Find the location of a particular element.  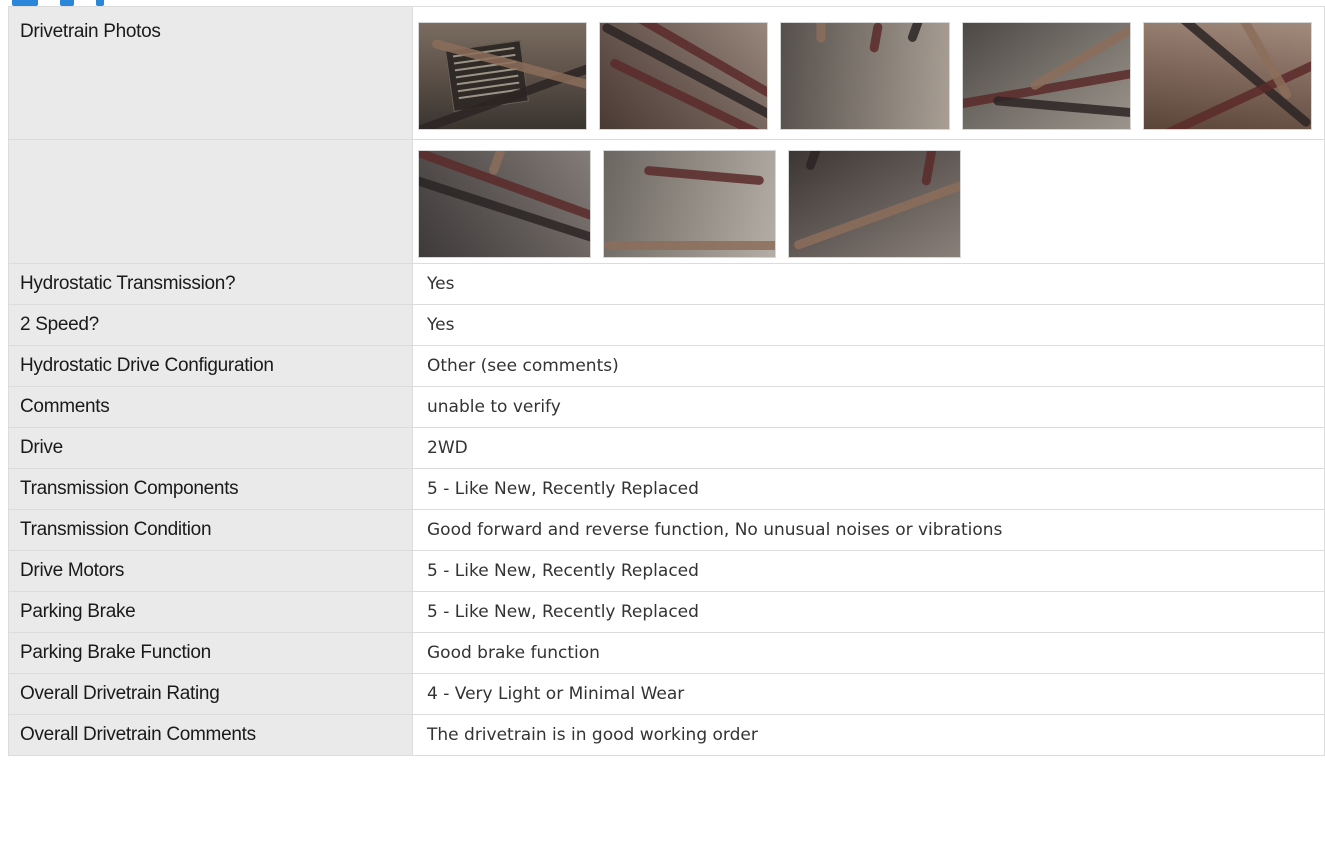

photos-label: Drivetrain Photos is located at coordinates (210, 73).